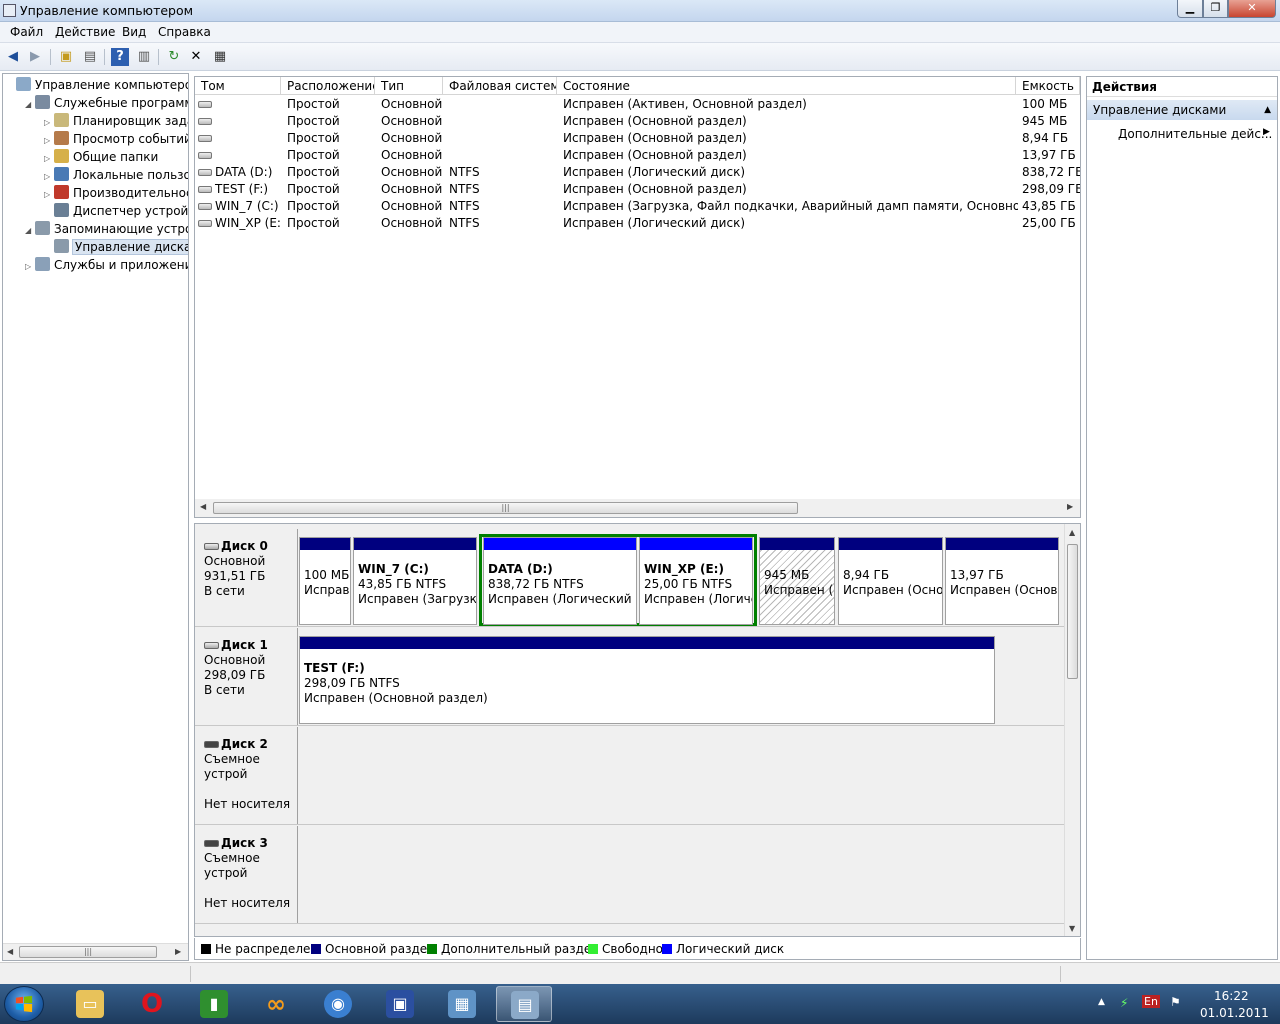 This screenshot has width=1280, height=1024. Describe the element at coordinates (1124, 1003) in the screenshot. I see `network-icon: ⚡` at that location.